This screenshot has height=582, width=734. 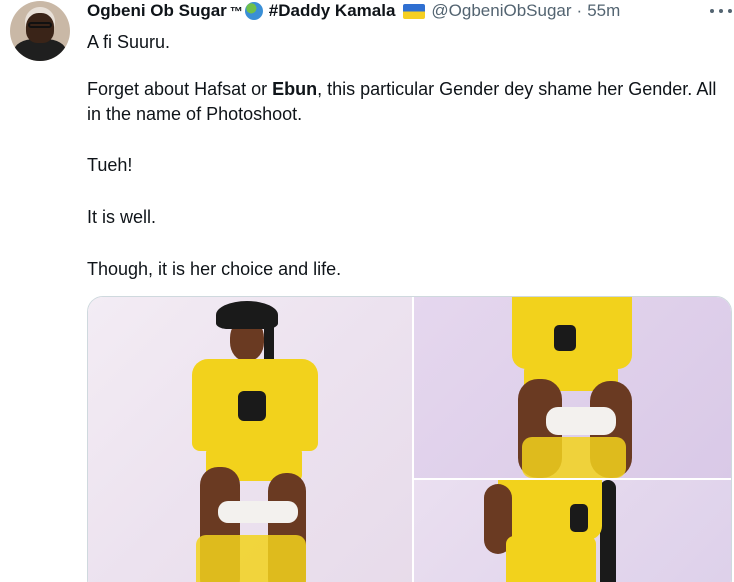 What do you see at coordinates (110, 165) in the screenshot?
I see `tweet-paragraph: Tueh!` at bounding box center [110, 165].